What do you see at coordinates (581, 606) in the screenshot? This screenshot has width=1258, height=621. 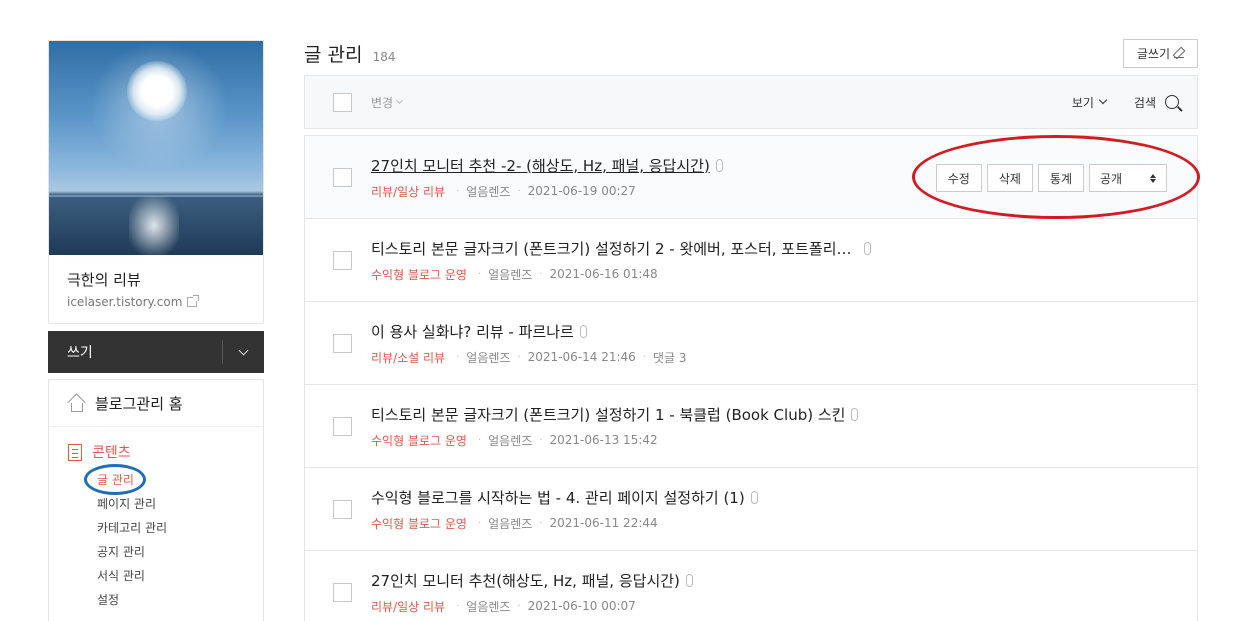 I see `post-date: 2021-06-10 00:07` at bounding box center [581, 606].